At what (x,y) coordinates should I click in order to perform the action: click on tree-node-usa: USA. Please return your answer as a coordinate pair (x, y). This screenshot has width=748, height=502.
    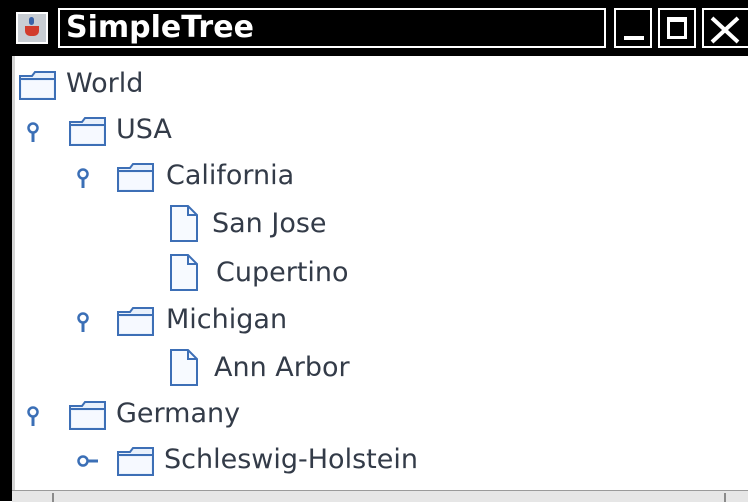
    Looking at the image, I should click on (370, 130).